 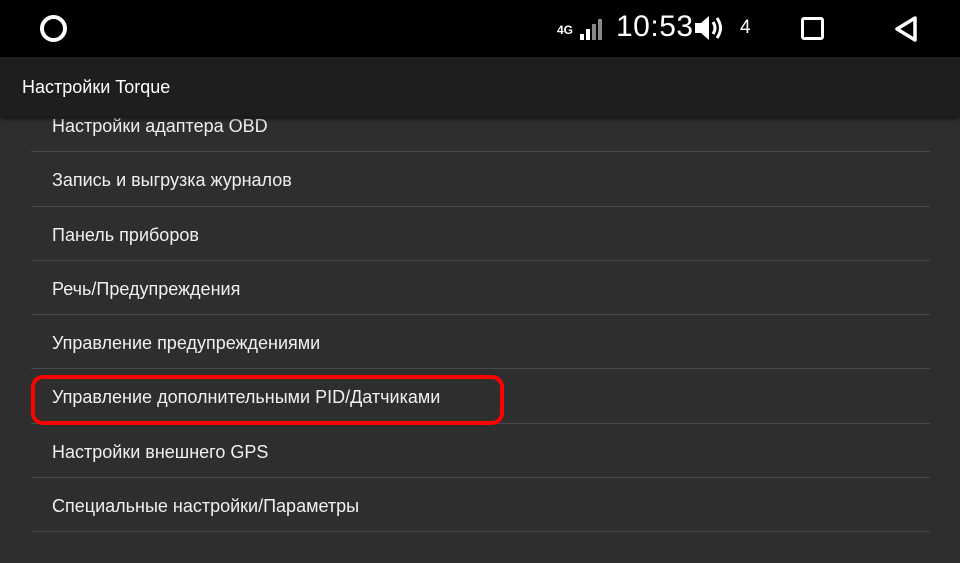 I want to click on clock: 10:53, so click(x=655, y=26).